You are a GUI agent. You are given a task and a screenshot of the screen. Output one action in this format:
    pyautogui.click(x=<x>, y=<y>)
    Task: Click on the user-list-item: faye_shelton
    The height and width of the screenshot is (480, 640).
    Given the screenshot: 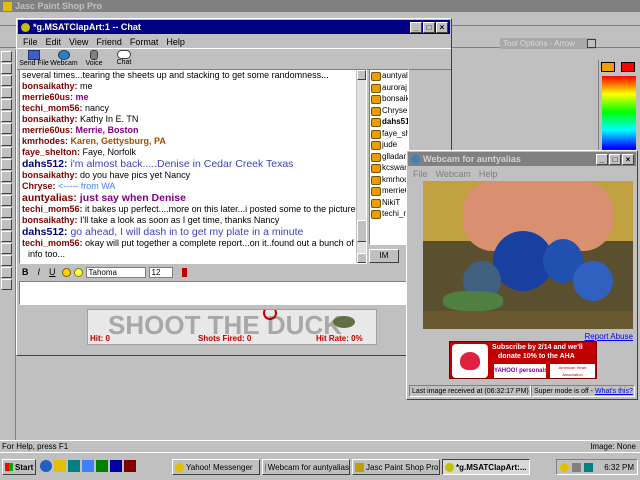 What is the action you would take?
    pyautogui.click(x=389, y=134)
    